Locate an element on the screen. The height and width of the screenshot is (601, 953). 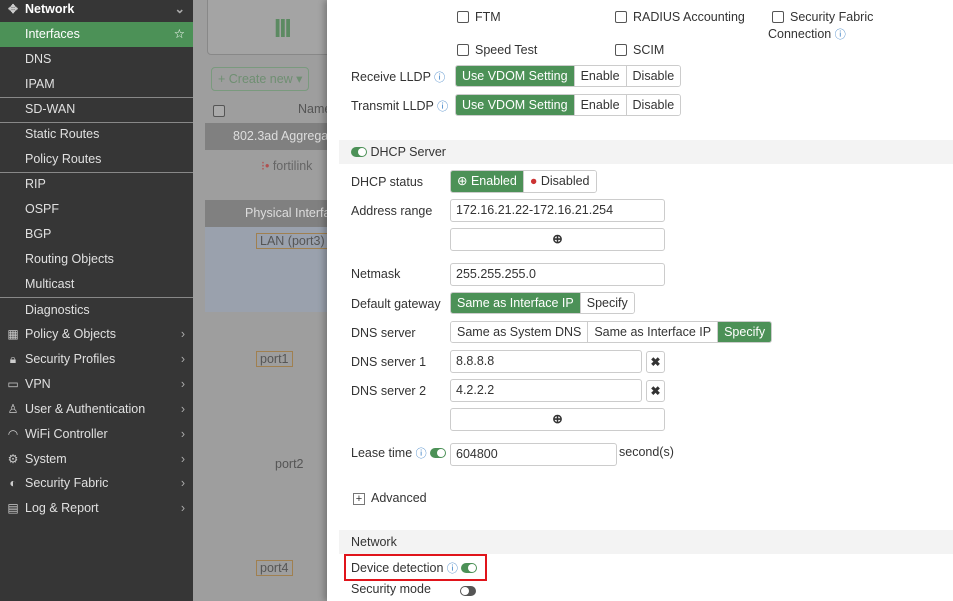
sidebar-item-diagnostics: Diagnostics is located at coordinates (96, 310).